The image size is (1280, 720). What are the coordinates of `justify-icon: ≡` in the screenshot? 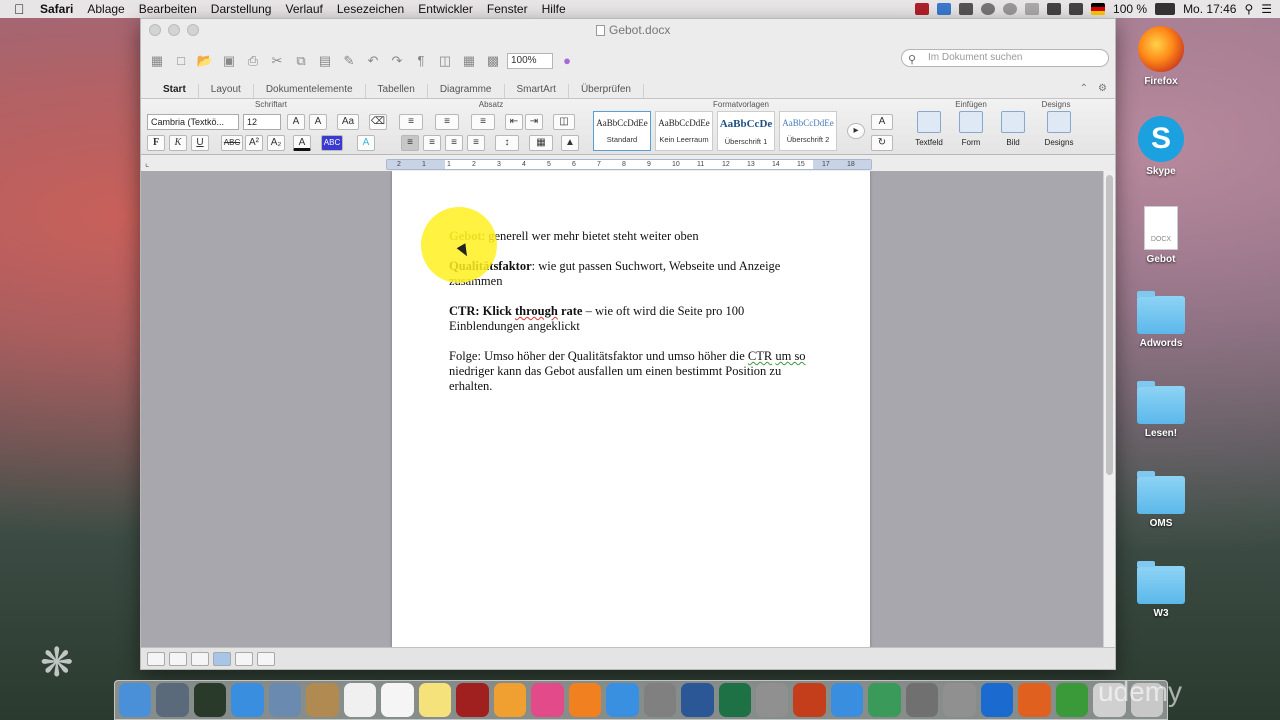 It's located at (476, 143).